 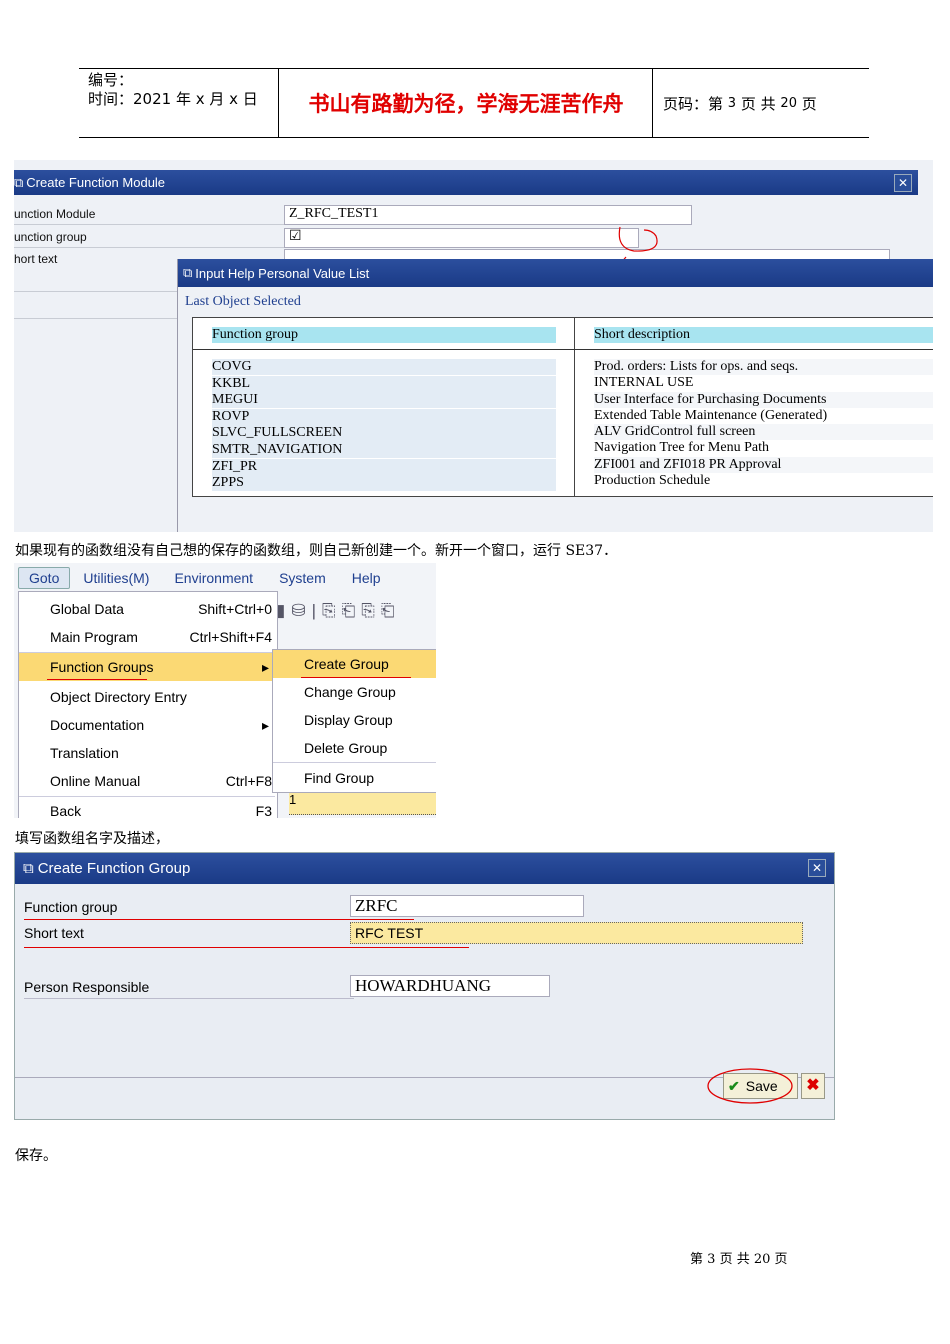 What do you see at coordinates (734, 1259) in the screenshot?
I see `footer-b: 页 共` at bounding box center [734, 1259].